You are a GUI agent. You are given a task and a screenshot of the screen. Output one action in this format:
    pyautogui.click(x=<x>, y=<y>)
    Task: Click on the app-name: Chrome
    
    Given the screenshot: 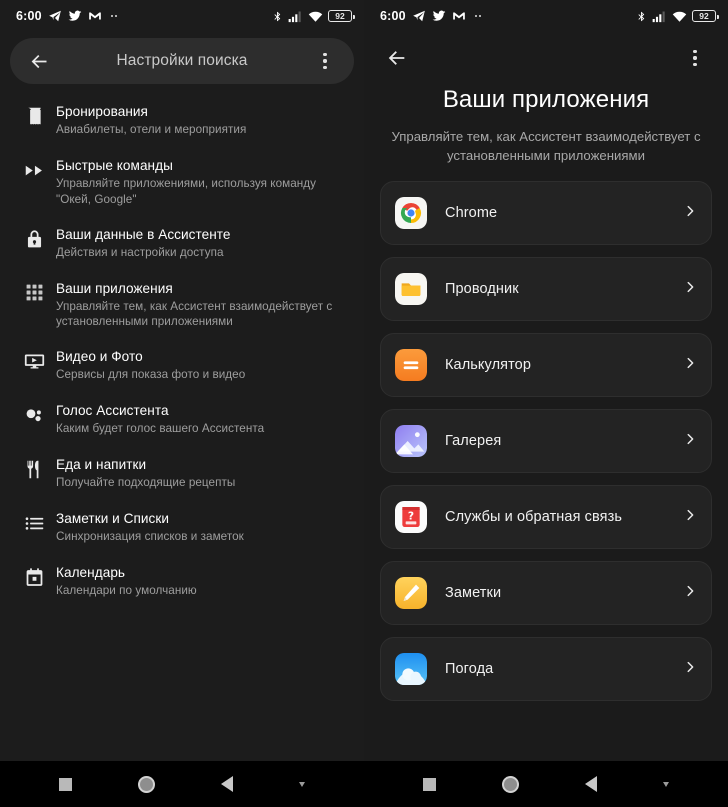 What is the action you would take?
    pyautogui.click(x=471, y=213)
    